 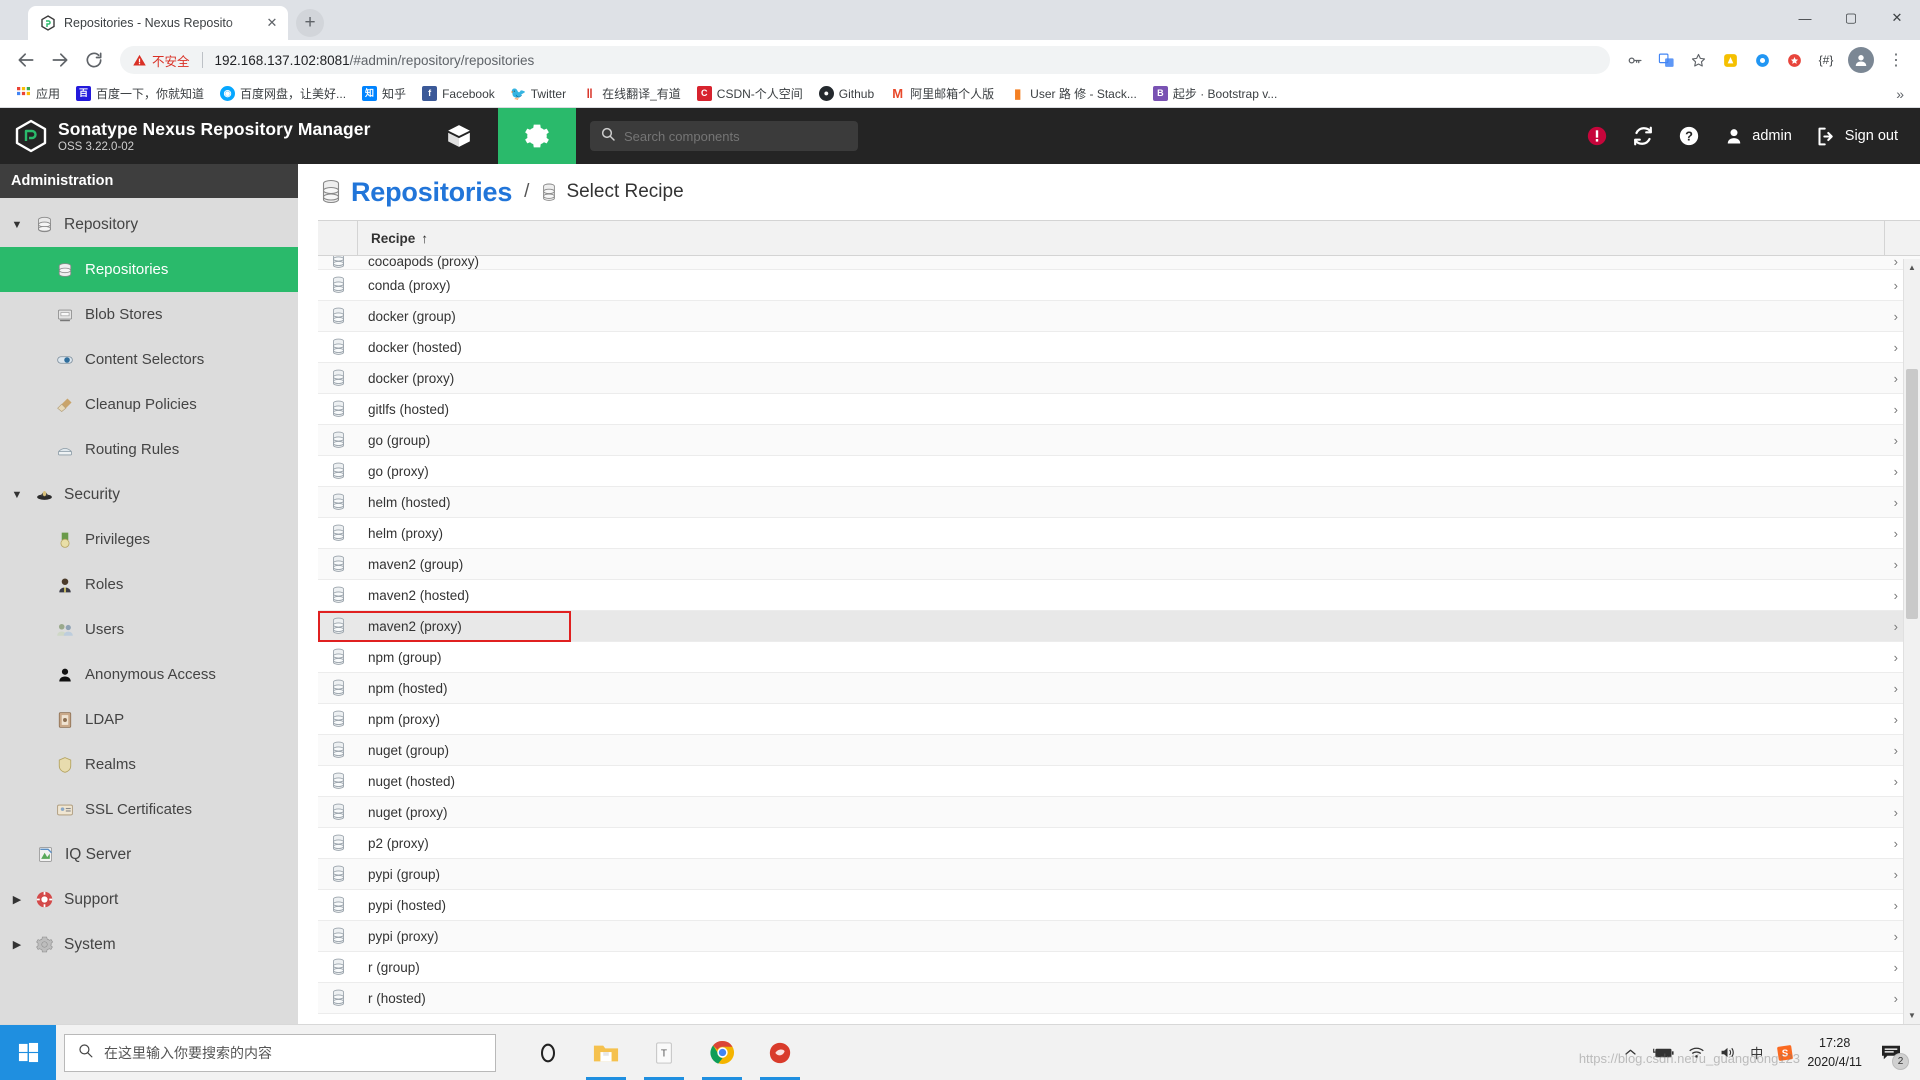 I want to click on bookmark-youdao: ‖ 在线翻译_有道, so click(x=631, y=93).